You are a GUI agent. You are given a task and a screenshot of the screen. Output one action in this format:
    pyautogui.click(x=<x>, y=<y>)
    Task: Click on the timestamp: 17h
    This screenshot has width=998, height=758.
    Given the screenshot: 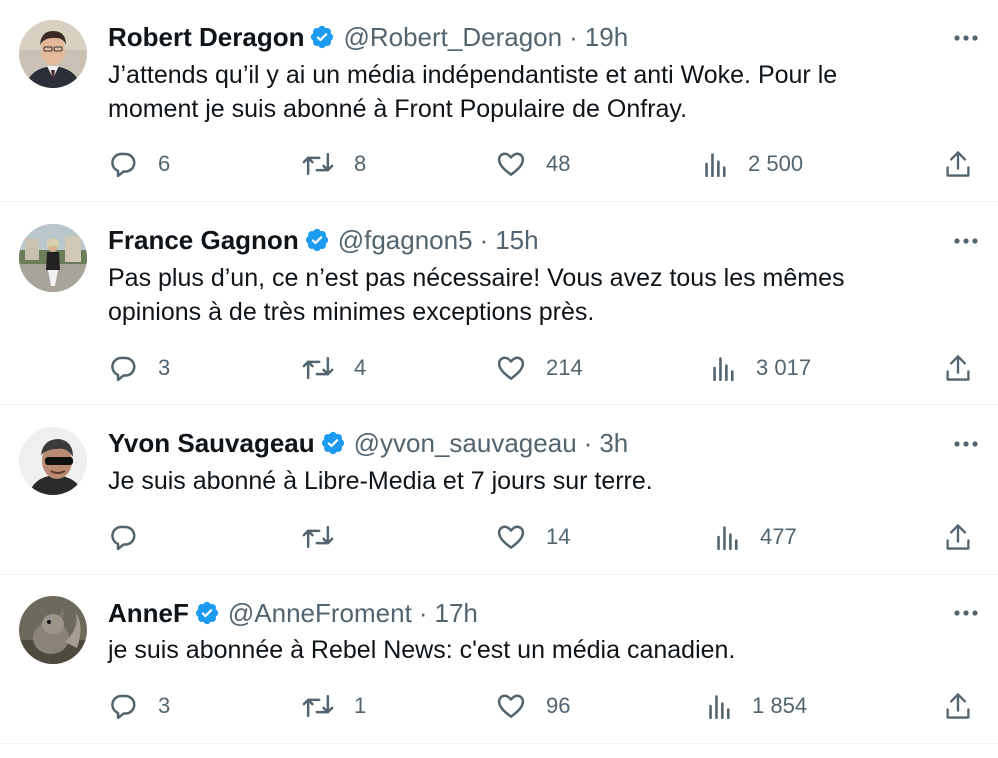 What is the action you would take?
    pyautogui.click(x=455, y=613)
    